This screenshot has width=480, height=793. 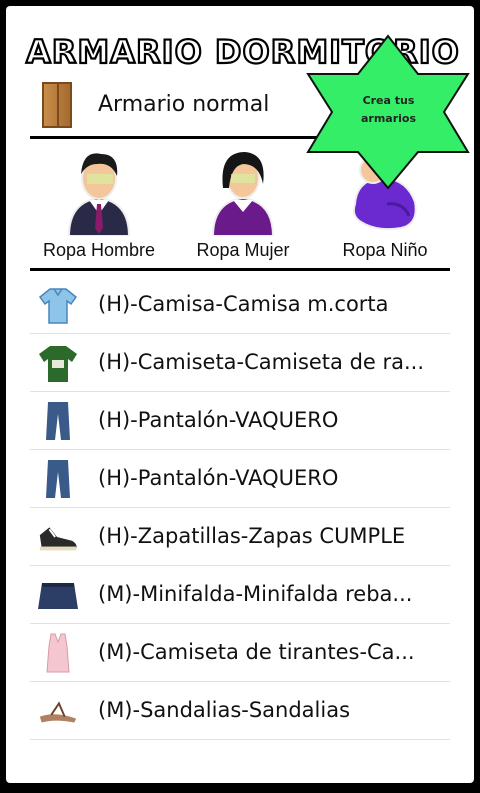 I want to click on category-women: Ropa Mujer, so click(x=243, y=206).